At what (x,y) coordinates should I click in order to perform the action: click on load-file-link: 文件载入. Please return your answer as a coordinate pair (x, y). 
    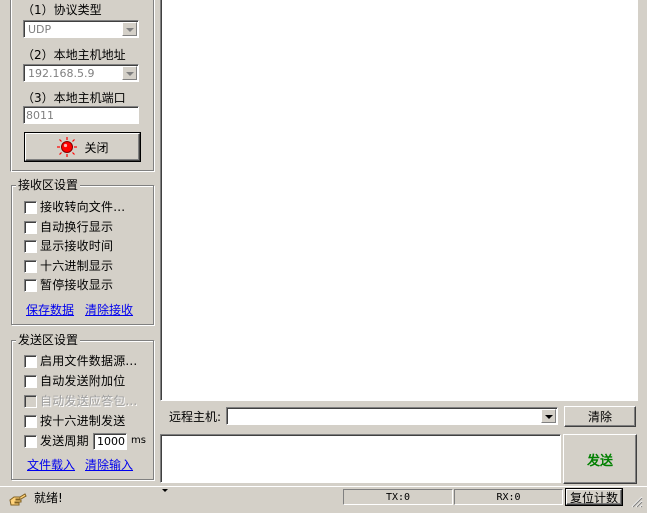
    Looking at the image, I should click on (51, 465).